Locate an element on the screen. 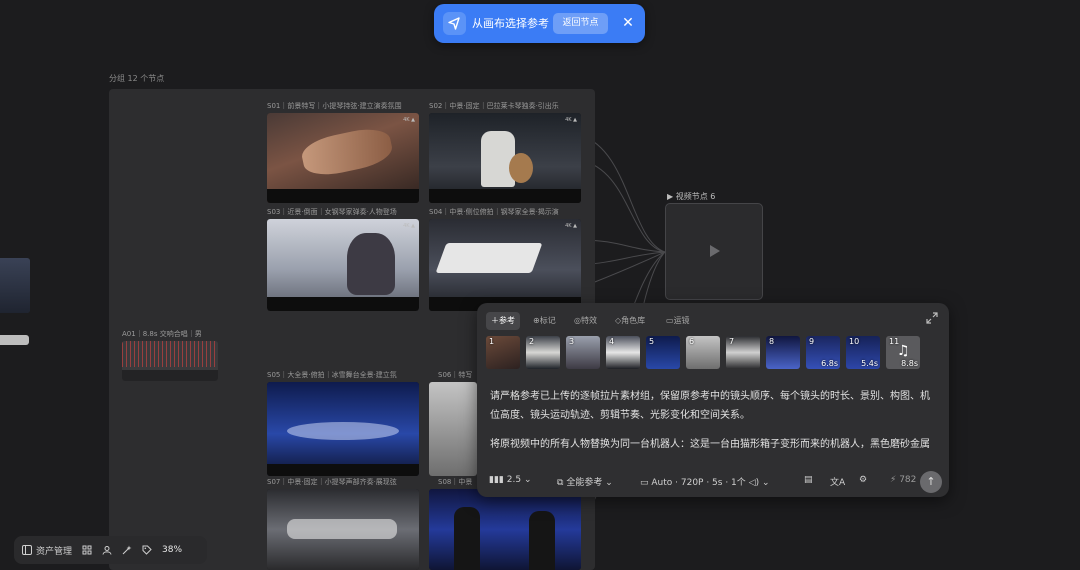  speaker-icon: ◁) is located at coordinates (754, 483).